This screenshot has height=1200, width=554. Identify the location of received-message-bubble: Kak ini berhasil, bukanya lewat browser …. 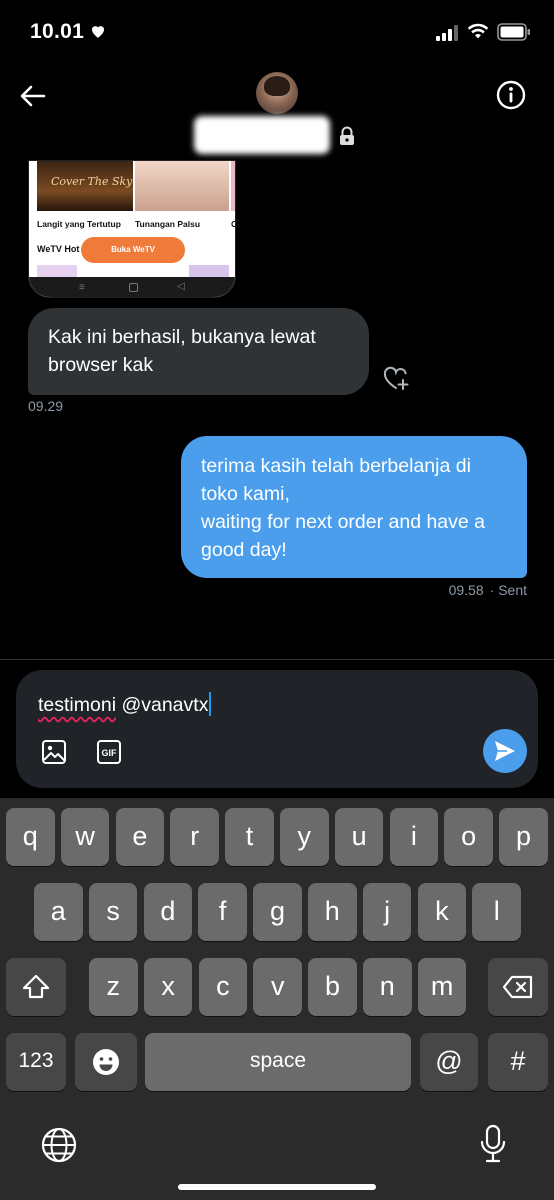
(198, 351).